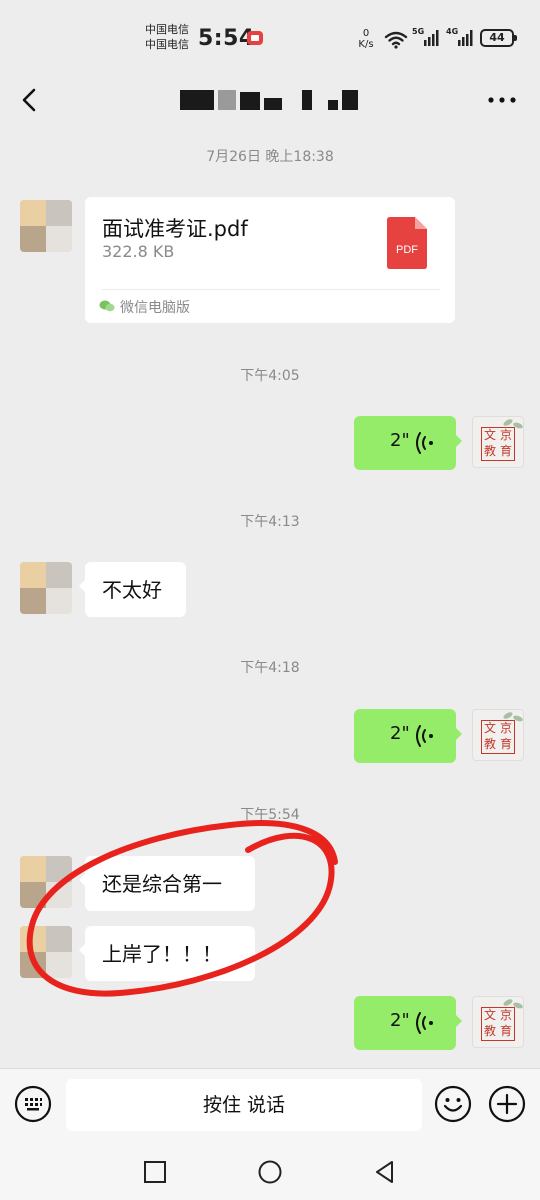 This screenshot has height=1200, width=540. I want to click on system-navigation-bar, so click(270, 1171).